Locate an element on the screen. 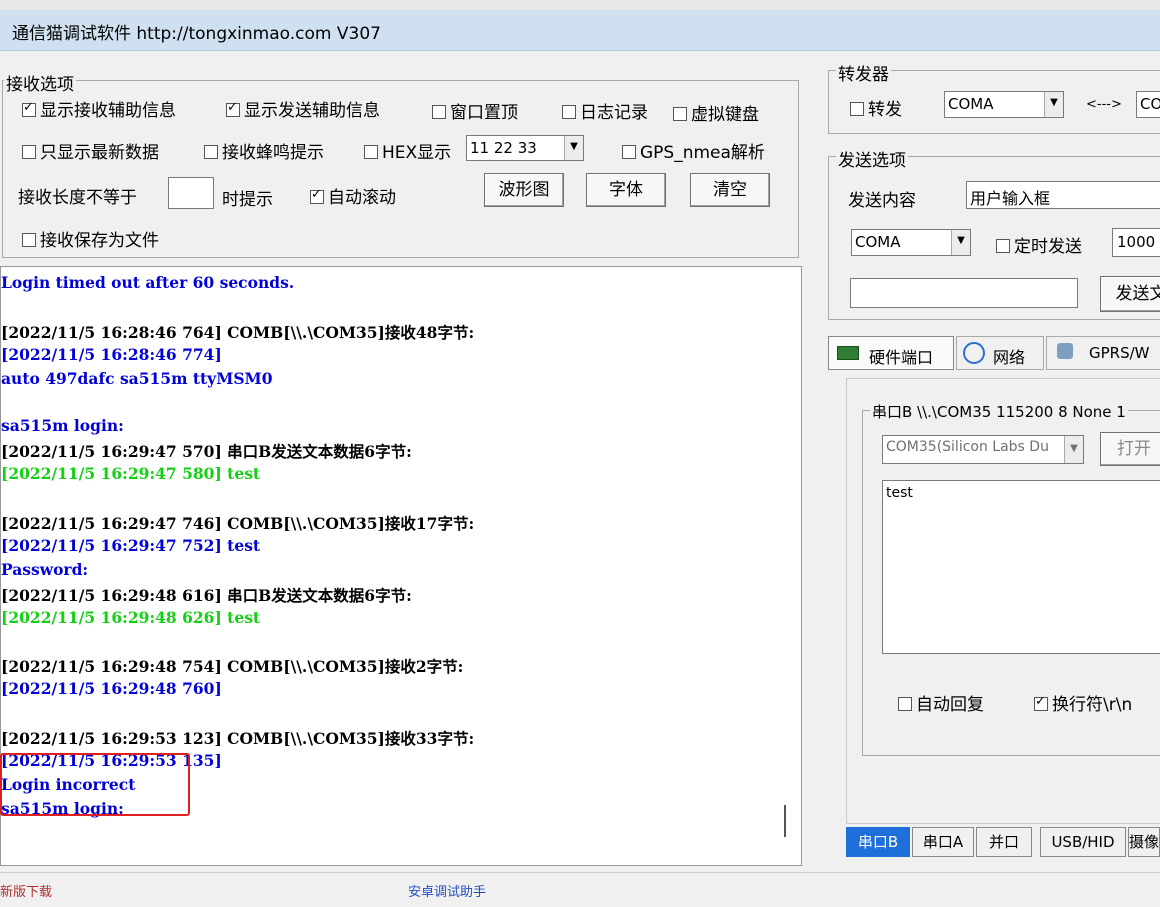  serial-textarea: test is located at coordinates (1021, 567).